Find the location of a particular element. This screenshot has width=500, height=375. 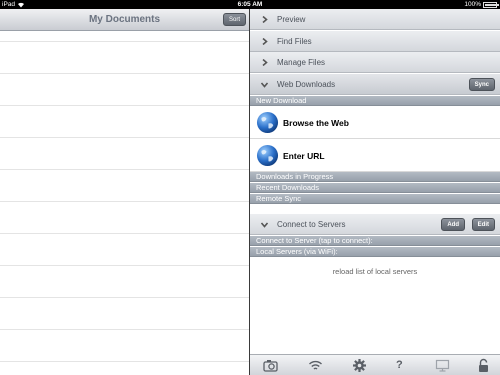

help-icon: ? is located at coordinates (399, 365).